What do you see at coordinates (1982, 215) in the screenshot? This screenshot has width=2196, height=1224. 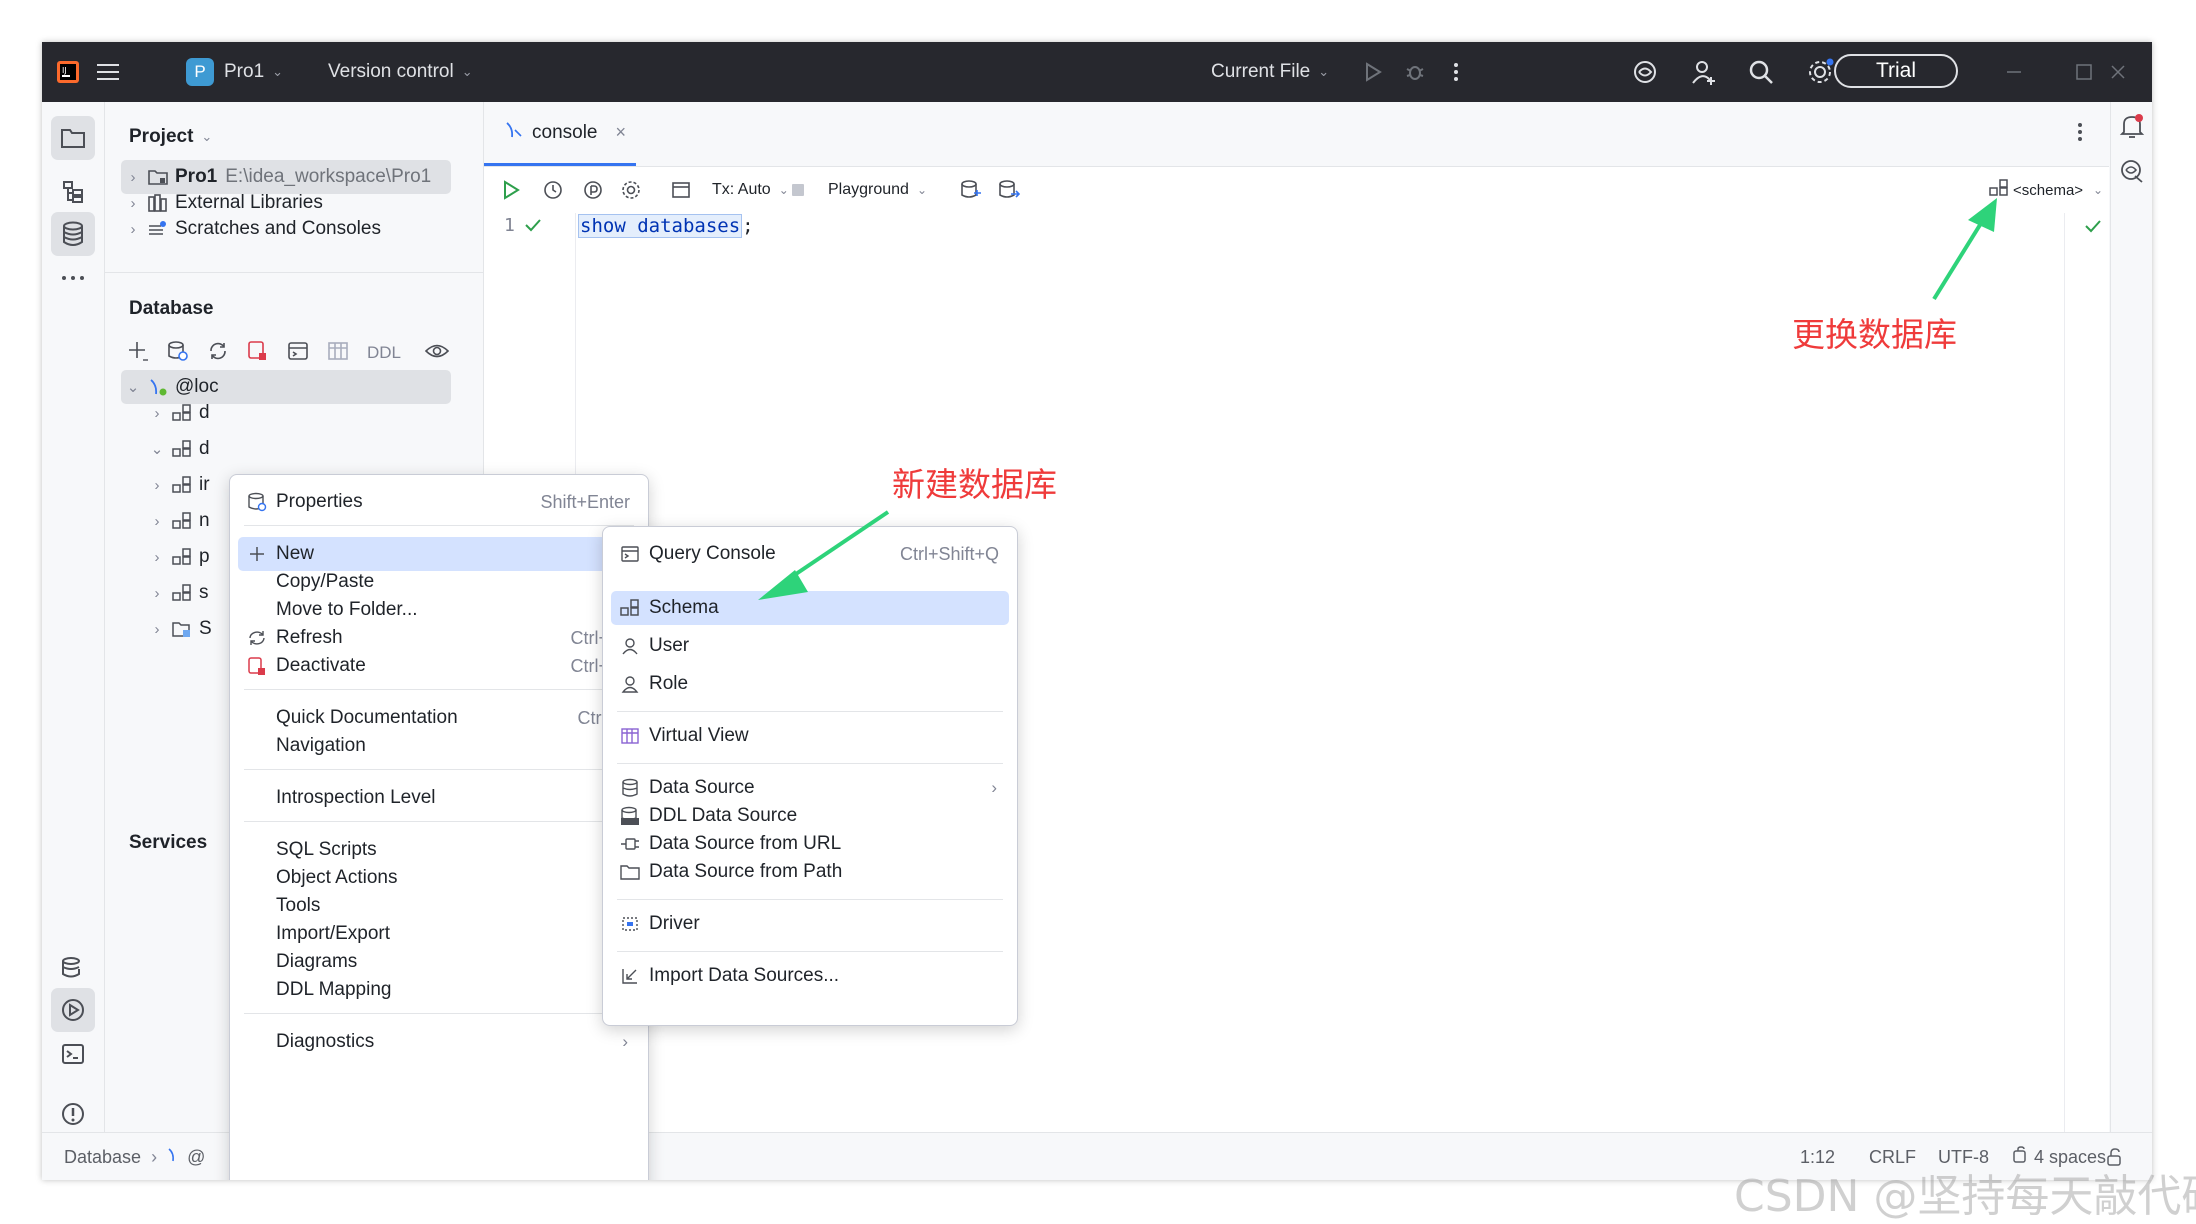 I see `arrow-head-schema` at bounding box center [1982, 215].